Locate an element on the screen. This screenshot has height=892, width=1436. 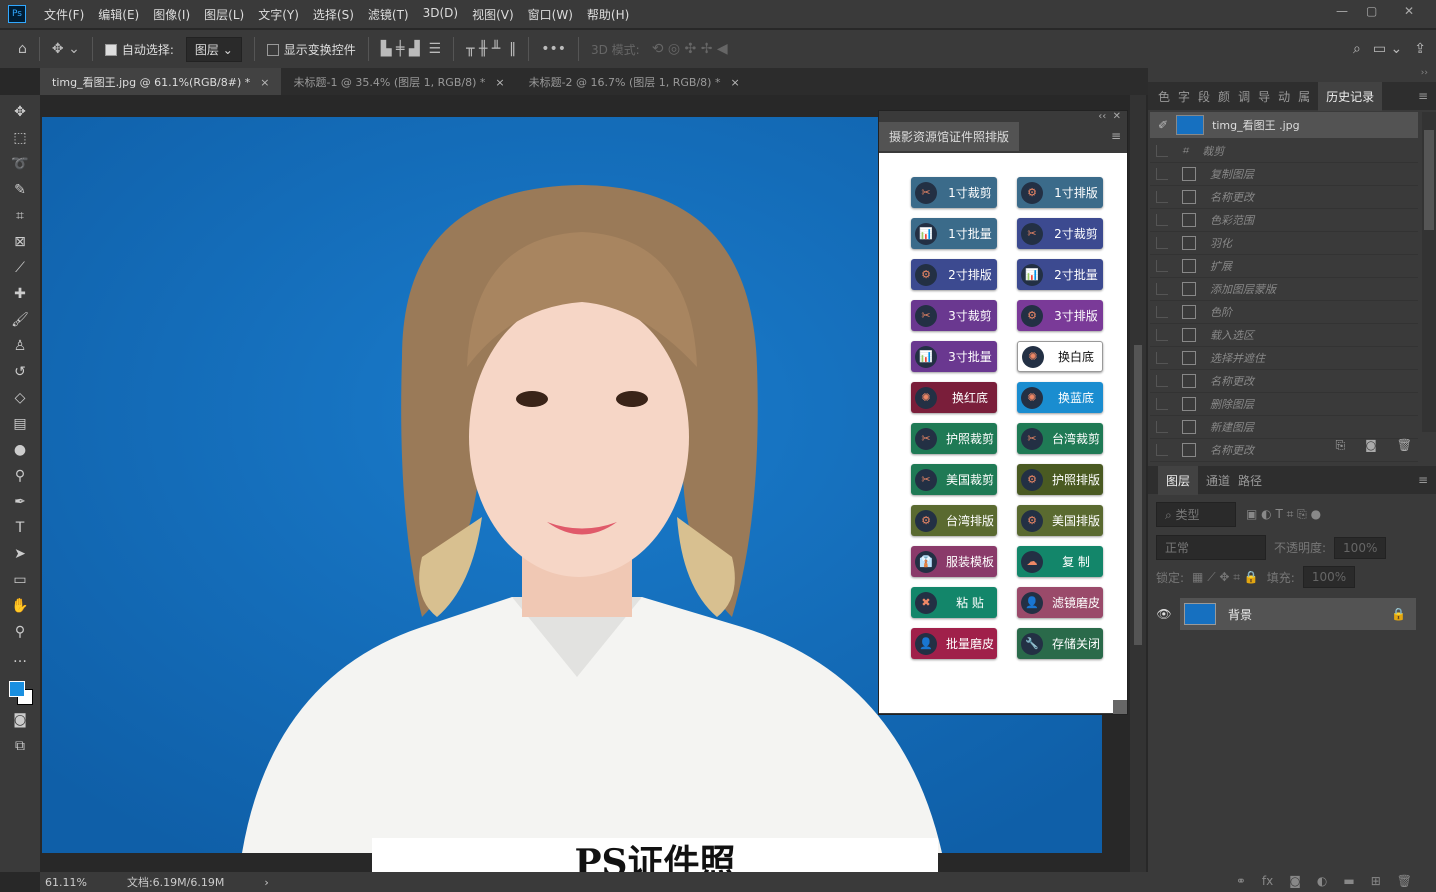
document-tab: timg_看图王.jpg @ 61.1%(RGB/8#) * × is located at coordinates (161, 81).